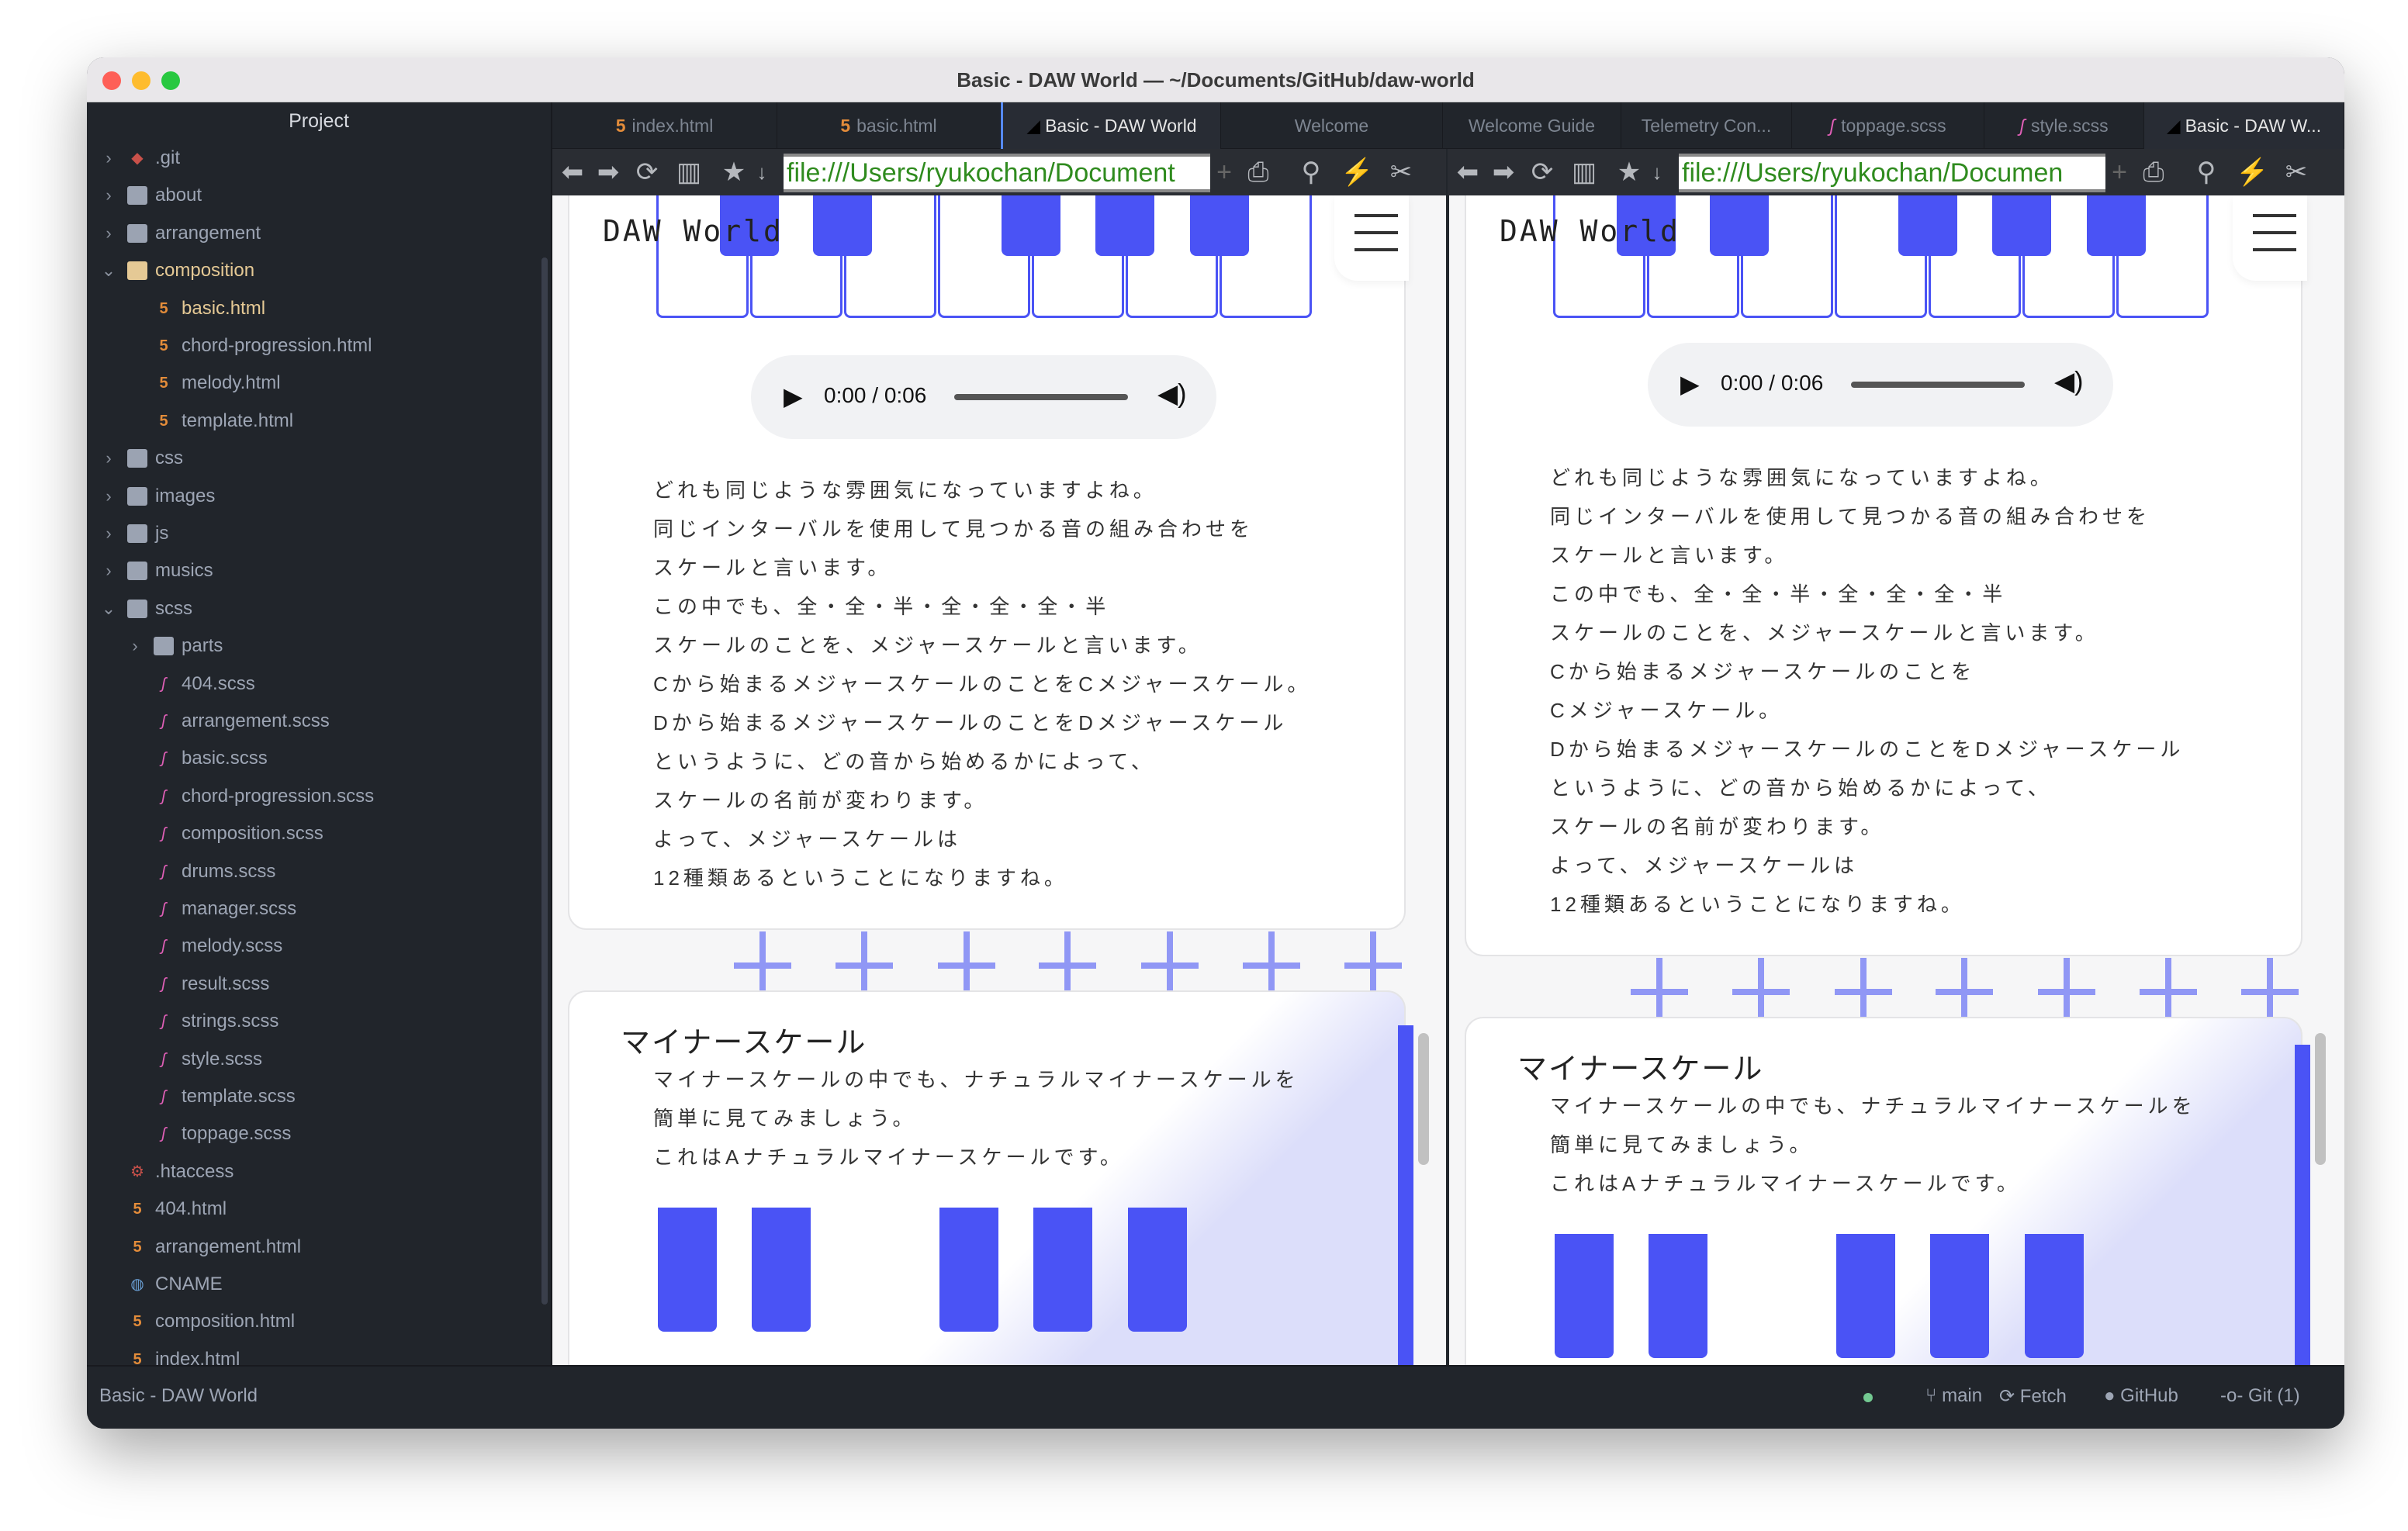  Describe the element at coordinates (312, 1321) in the screenshot. I see `tree-item: 5 composition.html` at that location.